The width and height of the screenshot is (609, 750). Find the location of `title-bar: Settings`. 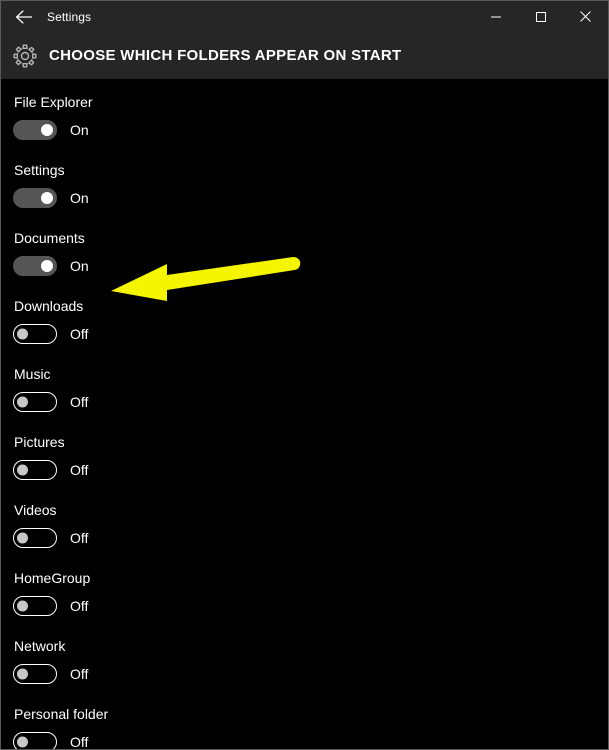

title-bar: Settings is located at coordinates (304, 16).